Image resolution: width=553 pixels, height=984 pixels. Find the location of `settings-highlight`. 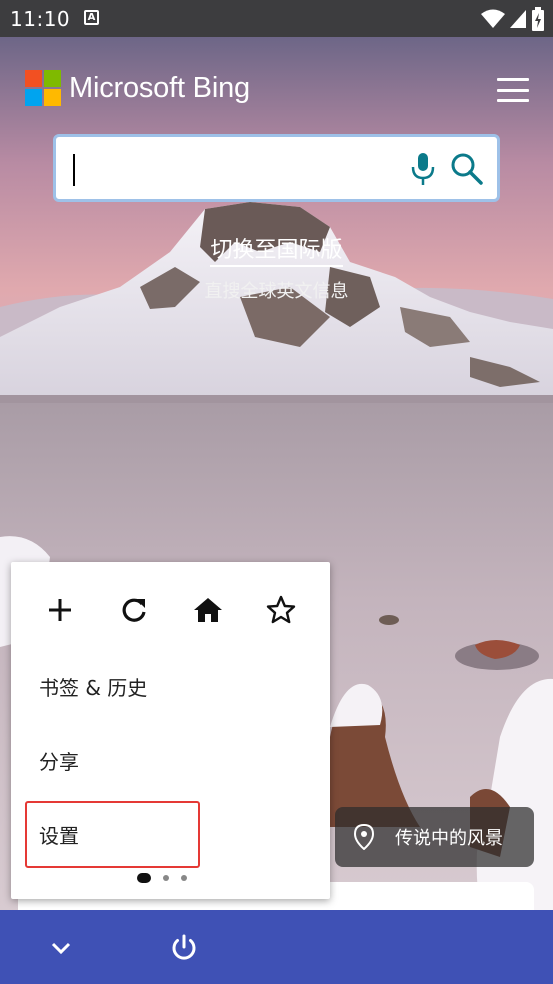

settings-highlight is located at coordinates (112, 834).